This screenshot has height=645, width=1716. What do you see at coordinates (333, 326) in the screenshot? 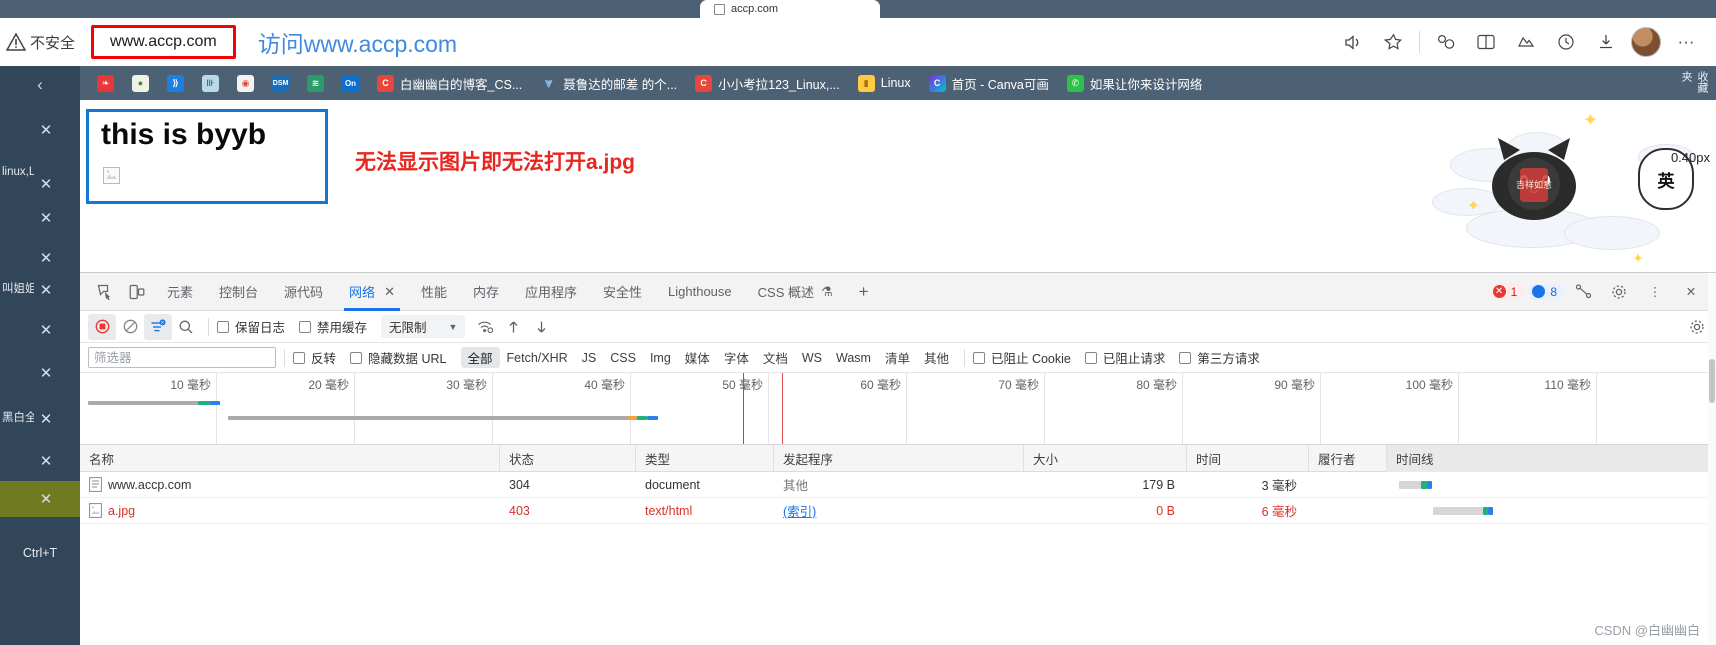
I see `disable-cache-checkbox: 禁用缓存` at bounding box center [333, 326].